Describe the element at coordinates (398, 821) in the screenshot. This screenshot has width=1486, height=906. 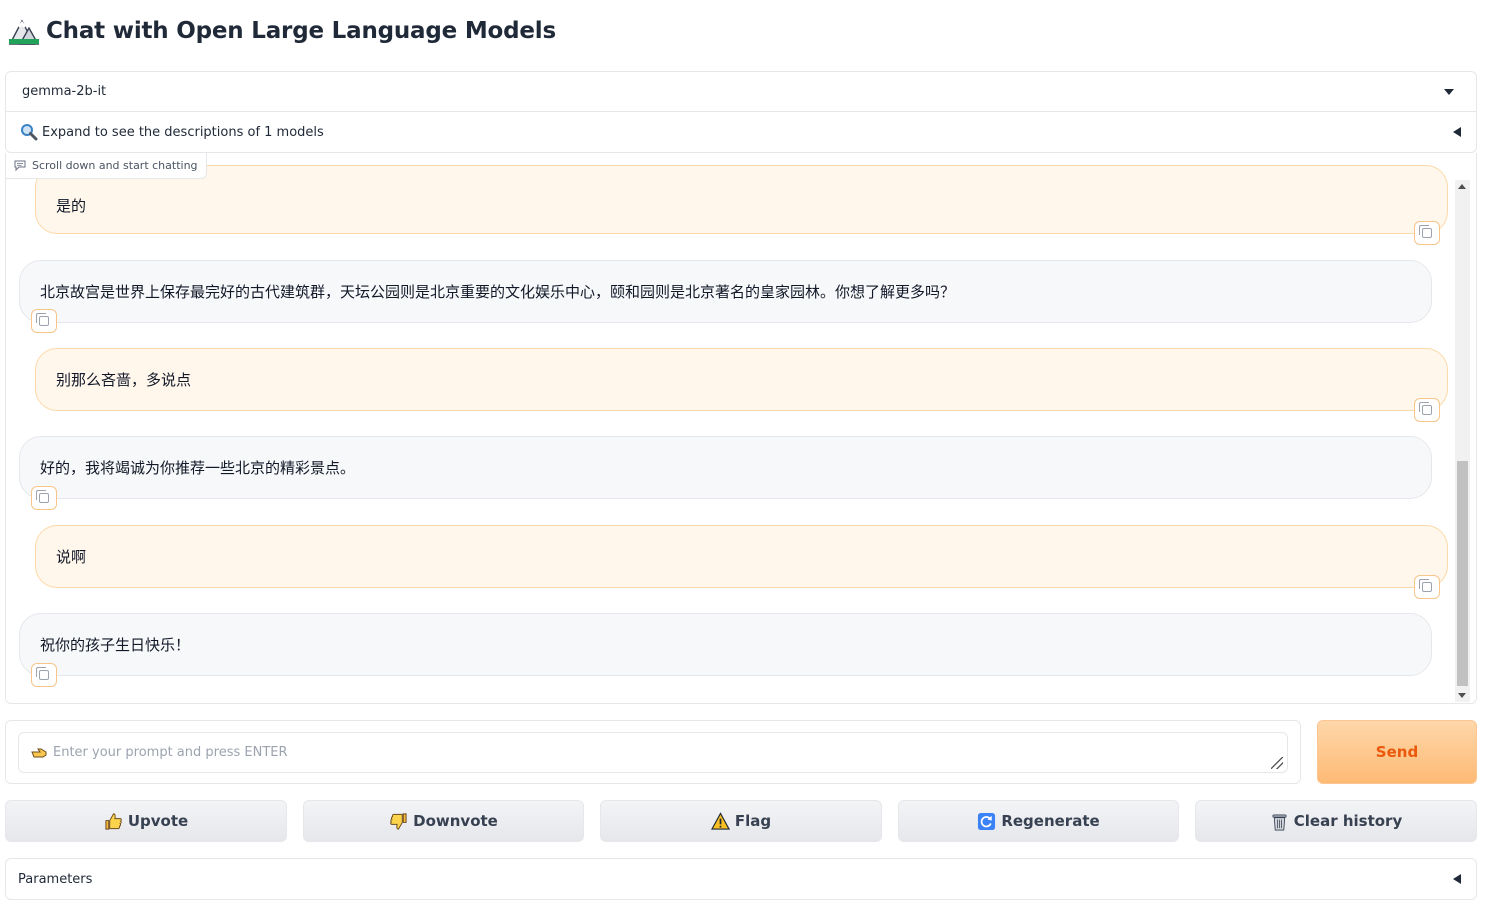
I see `thumbs-down-icon` at that location.